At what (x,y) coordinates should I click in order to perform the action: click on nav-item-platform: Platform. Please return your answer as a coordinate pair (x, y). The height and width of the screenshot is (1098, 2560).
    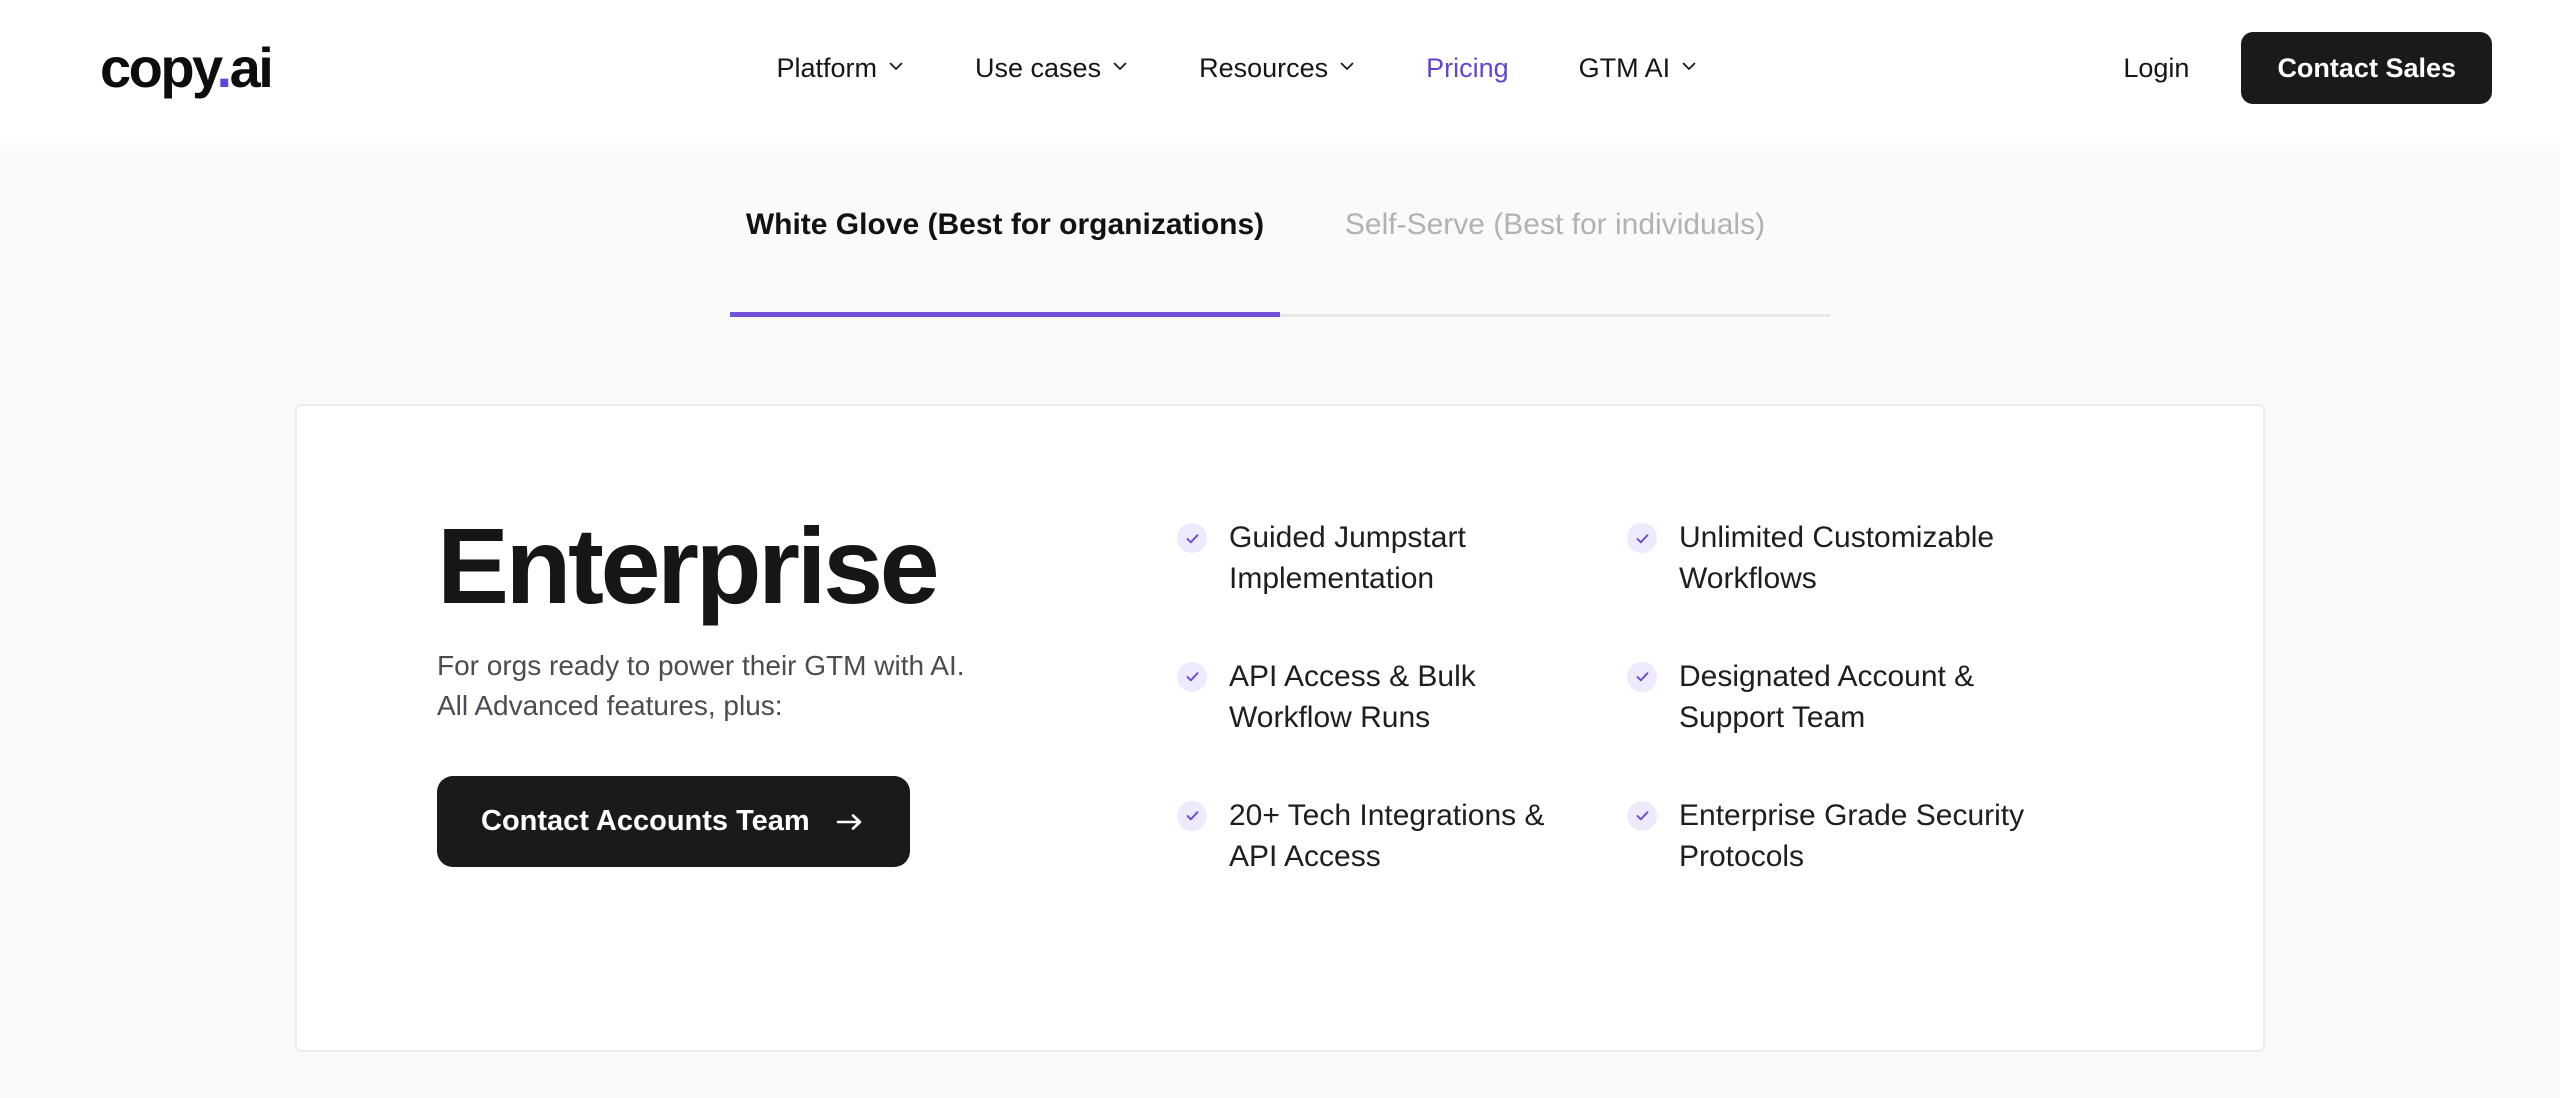
    Looking at the image, I should click on (840, 67).